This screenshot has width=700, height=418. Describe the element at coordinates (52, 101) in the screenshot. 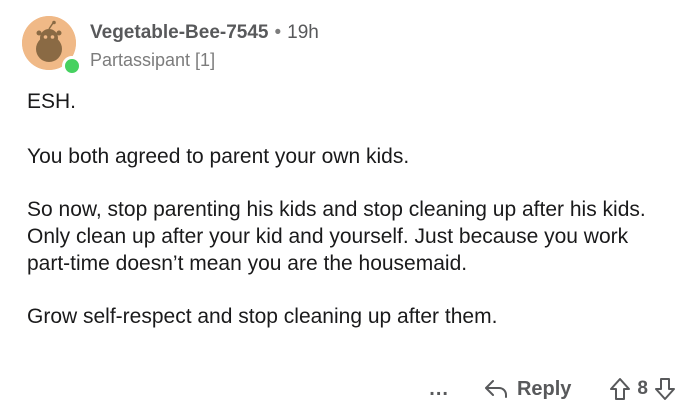

I see `comment-paragraph: ESH.` at that location.